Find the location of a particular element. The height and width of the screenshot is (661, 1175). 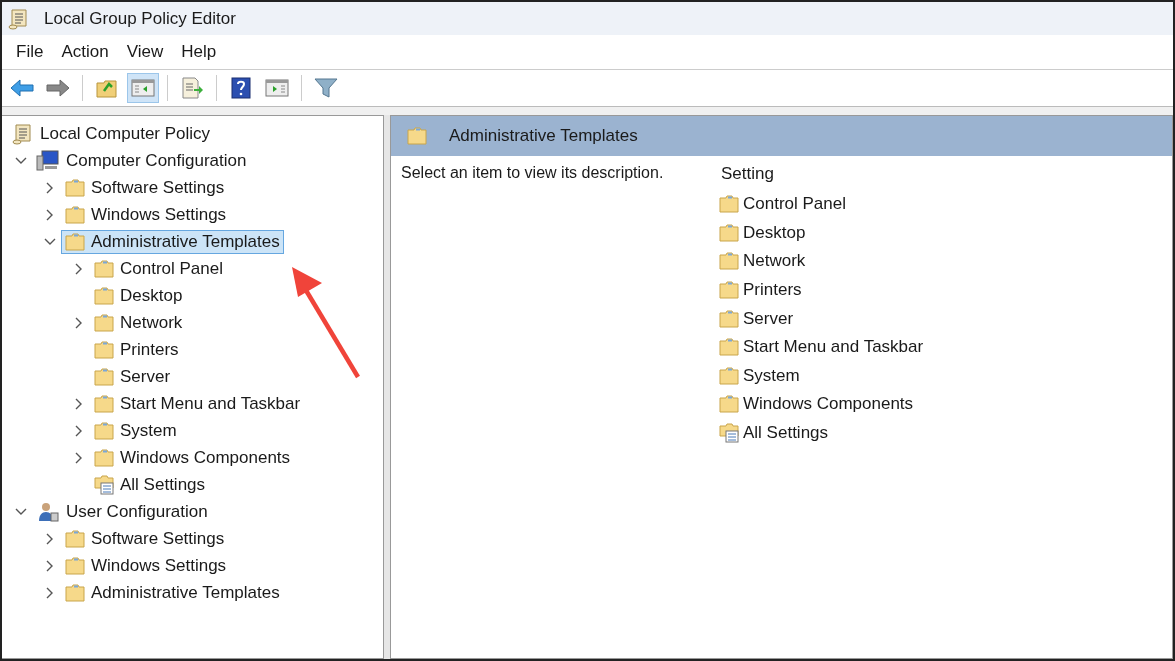

tree-item: System is located at coordinates (135, 430).